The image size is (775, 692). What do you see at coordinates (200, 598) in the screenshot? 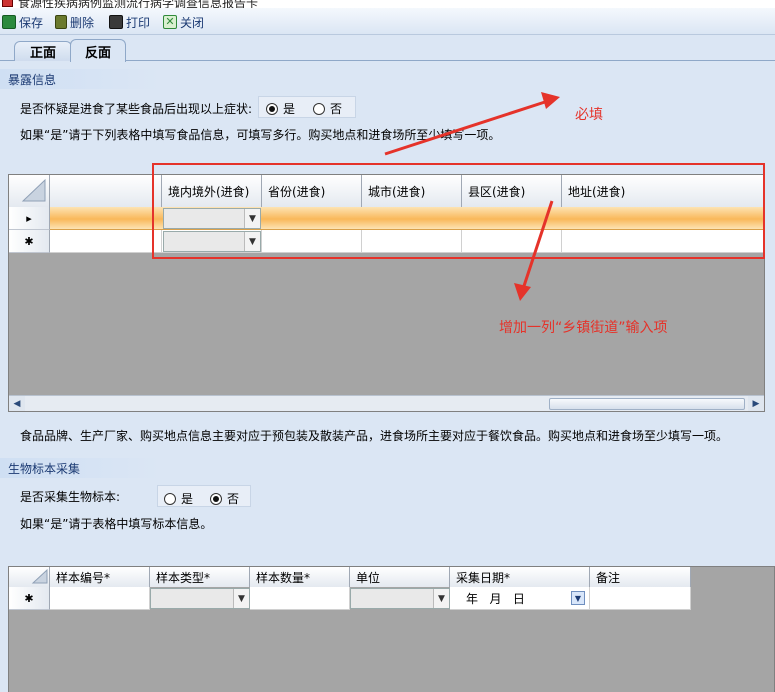
I see `sample-type-select: ▼` at bounding box center [200, 598].